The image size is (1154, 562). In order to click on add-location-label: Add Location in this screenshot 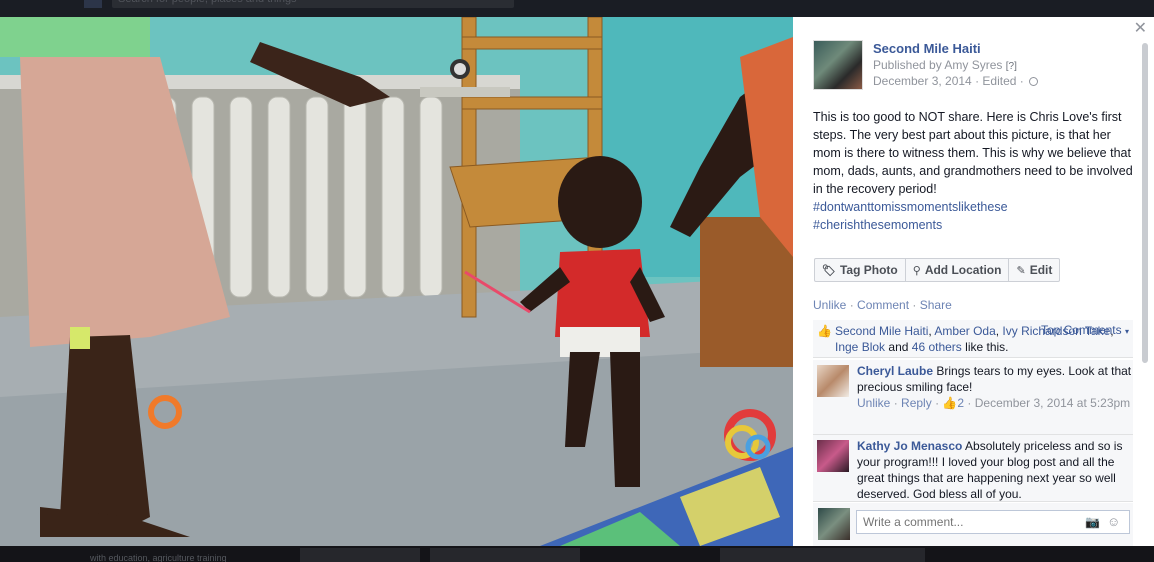, I will do `click(963, 270)`.